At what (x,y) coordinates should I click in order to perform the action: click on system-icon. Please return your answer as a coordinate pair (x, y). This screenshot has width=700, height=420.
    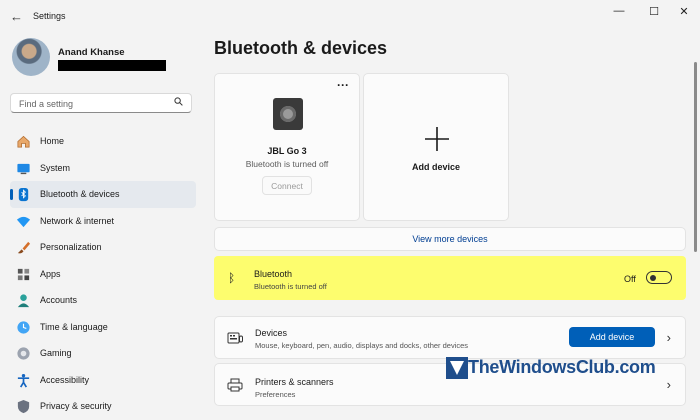
    Looking at the image, I should click on (23, 168).